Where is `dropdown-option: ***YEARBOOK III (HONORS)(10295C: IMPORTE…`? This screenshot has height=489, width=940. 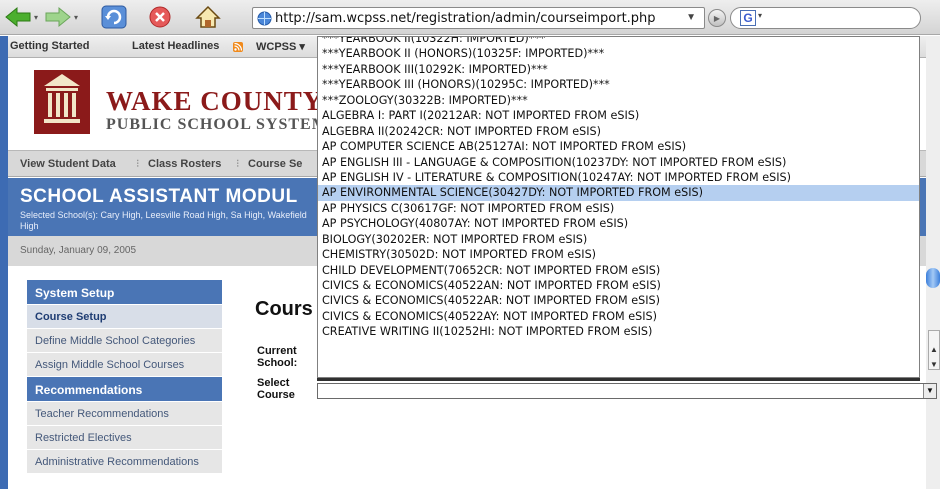 dropdown-option: ***YEARBOOK III (HONORS)(10295C: IMPORTE… is located at coordinates (618, 84).